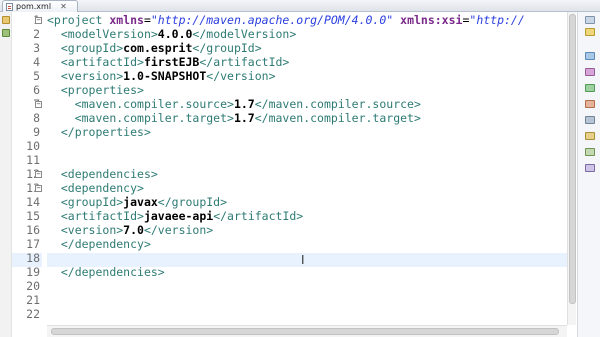  Describe the element at coordinates (33, 286) in the screenshot. I see `line-number: 20` at that location.